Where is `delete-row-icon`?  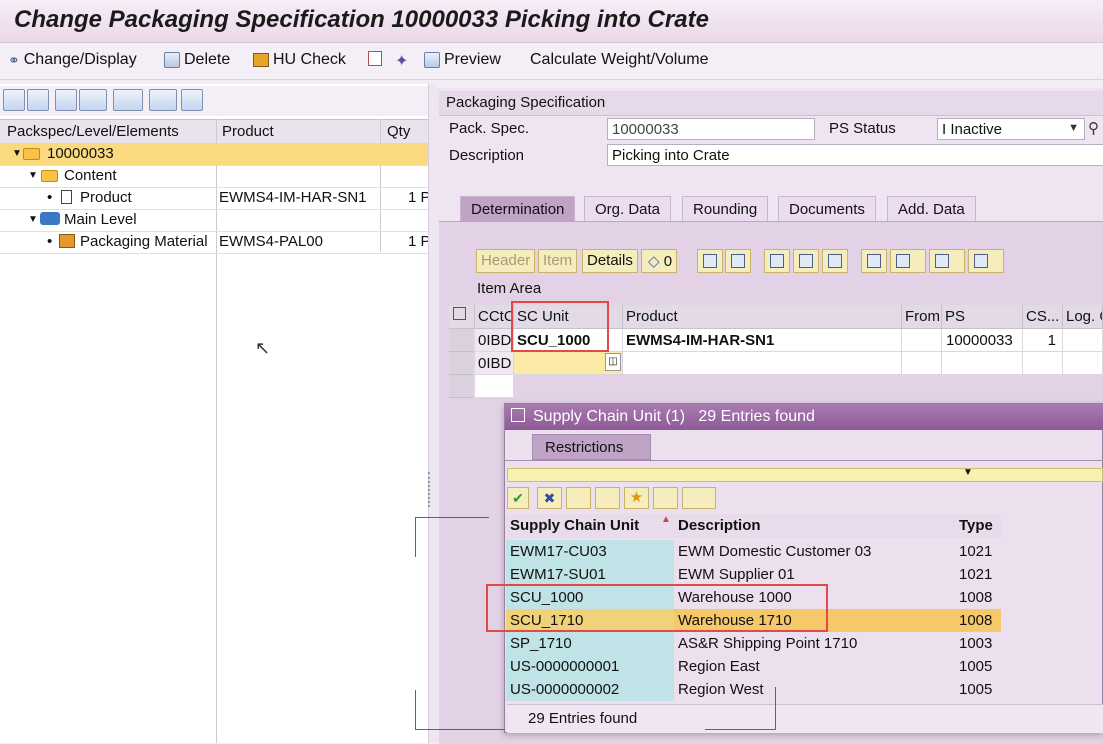 delete-row-icon is located at coordinates (192, 100).